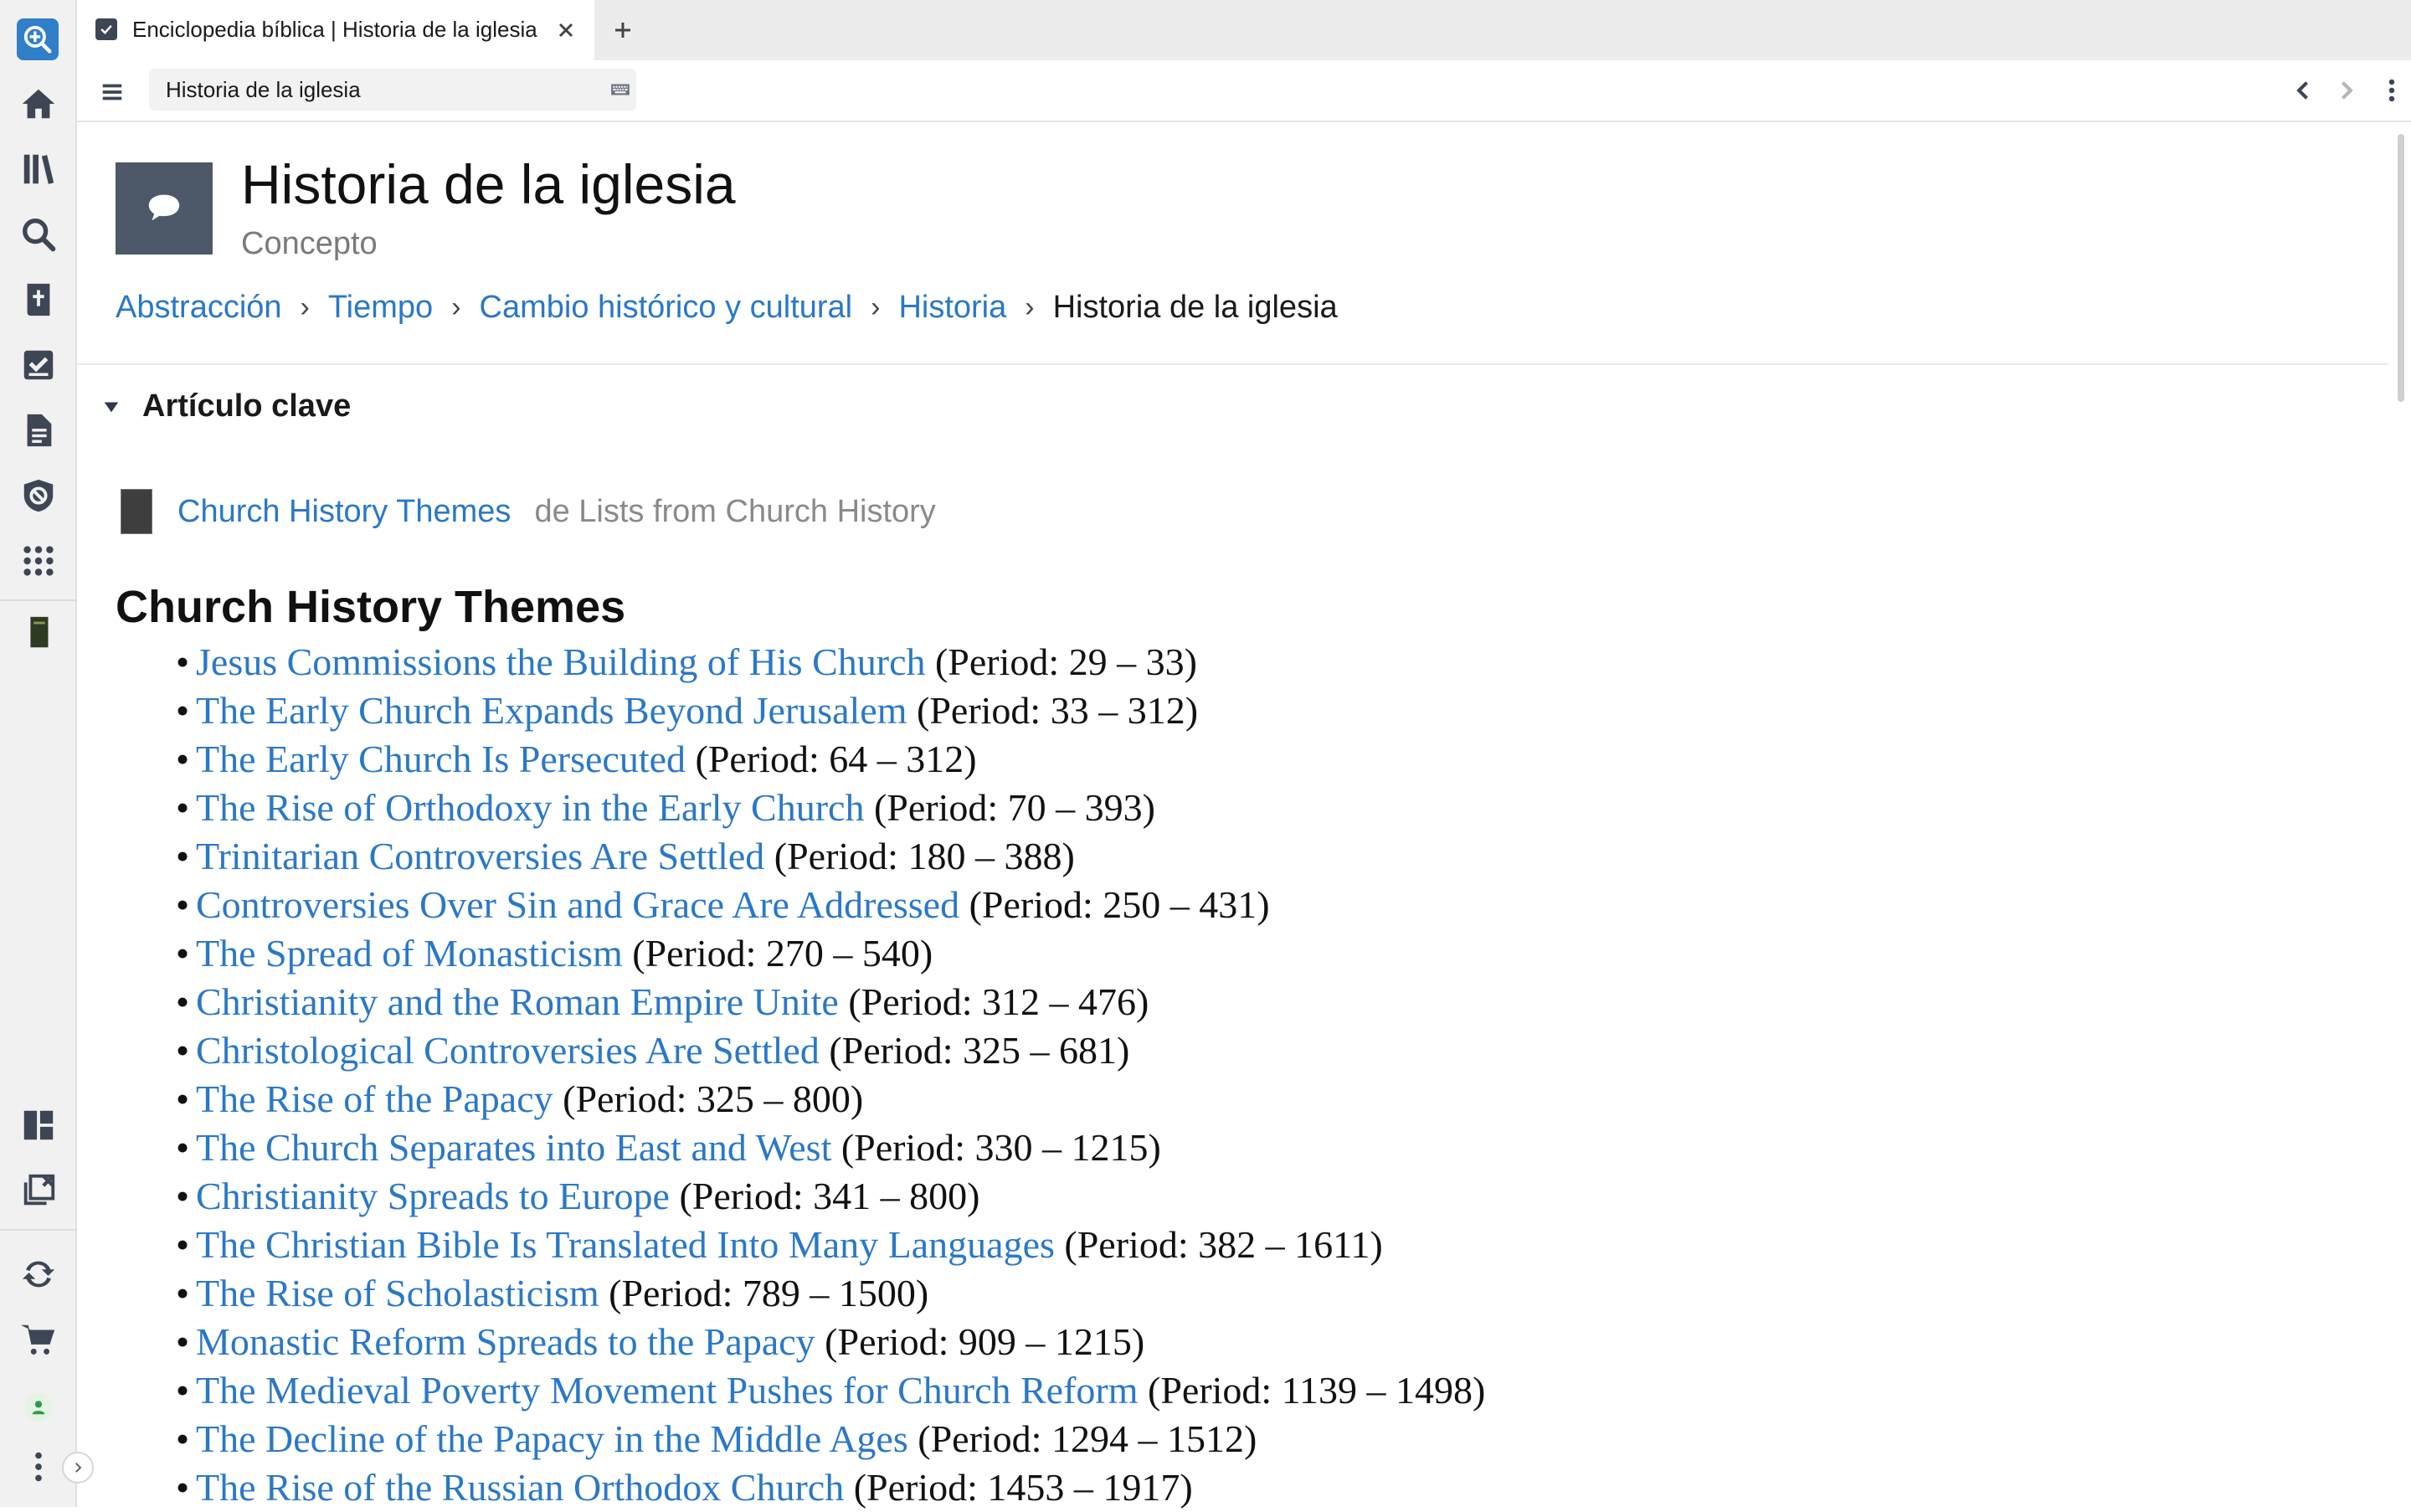  I want to click on theme-period: (Period: 909 – 1215), so click(985, 1341).